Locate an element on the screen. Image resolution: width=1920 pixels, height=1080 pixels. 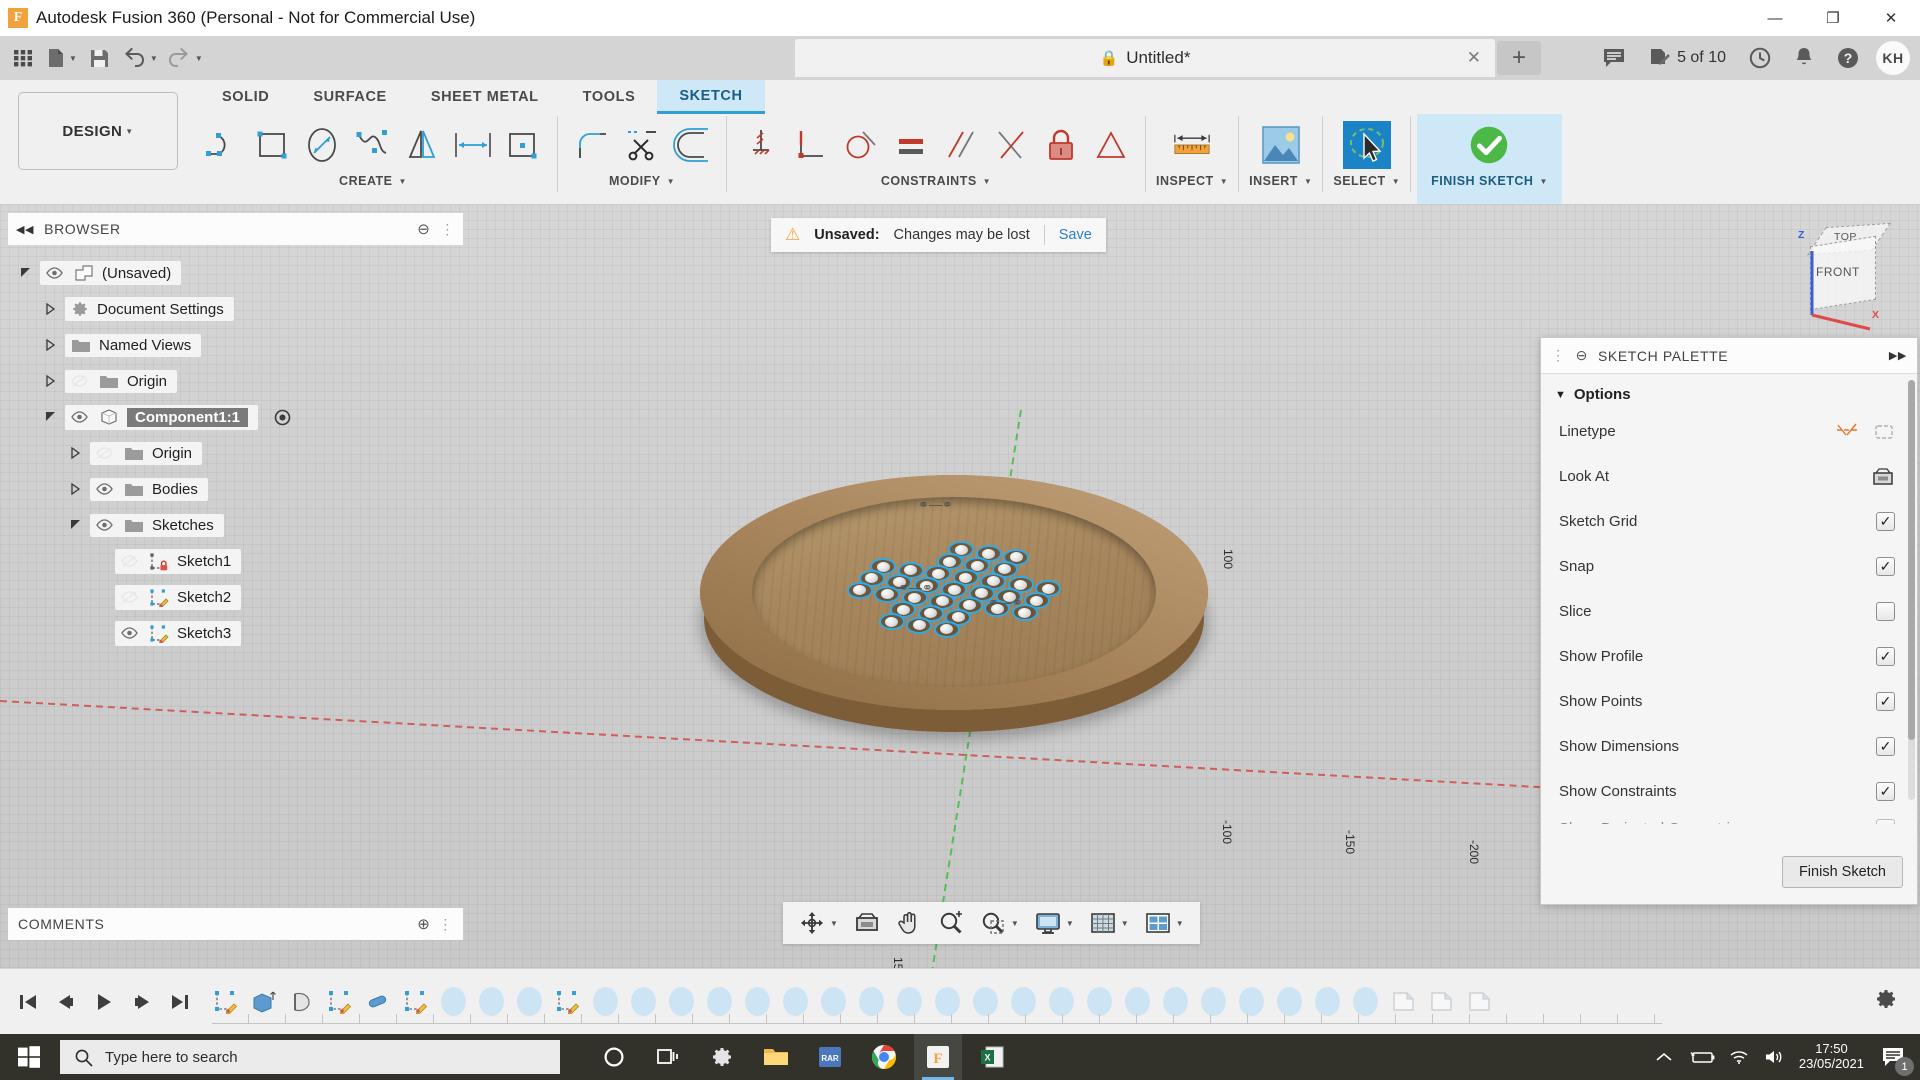
browser-node-pill: Named Views is located at coordinates (133, 345).